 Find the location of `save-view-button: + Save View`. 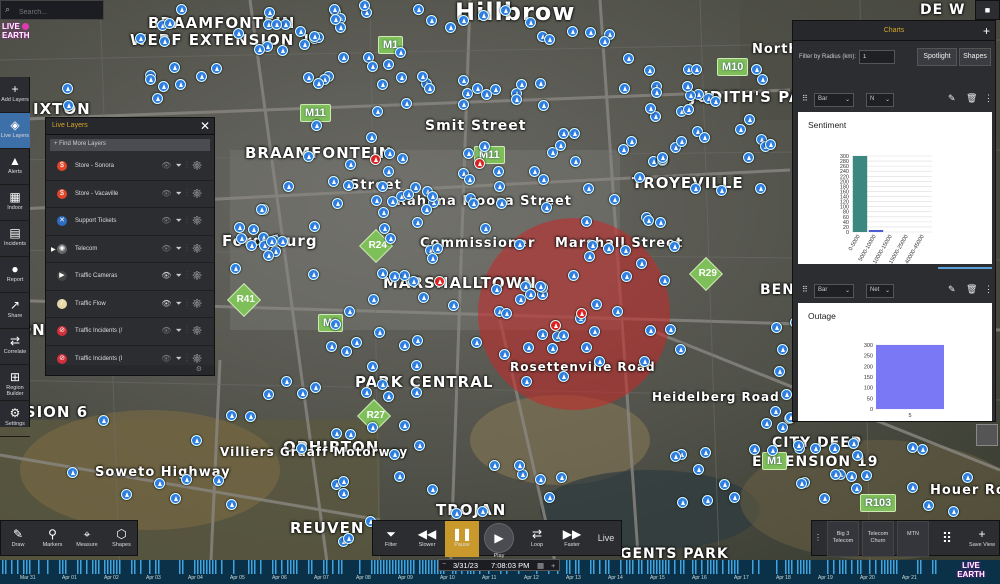

save-view-button: + Save View is located at coordinates (982, 539).